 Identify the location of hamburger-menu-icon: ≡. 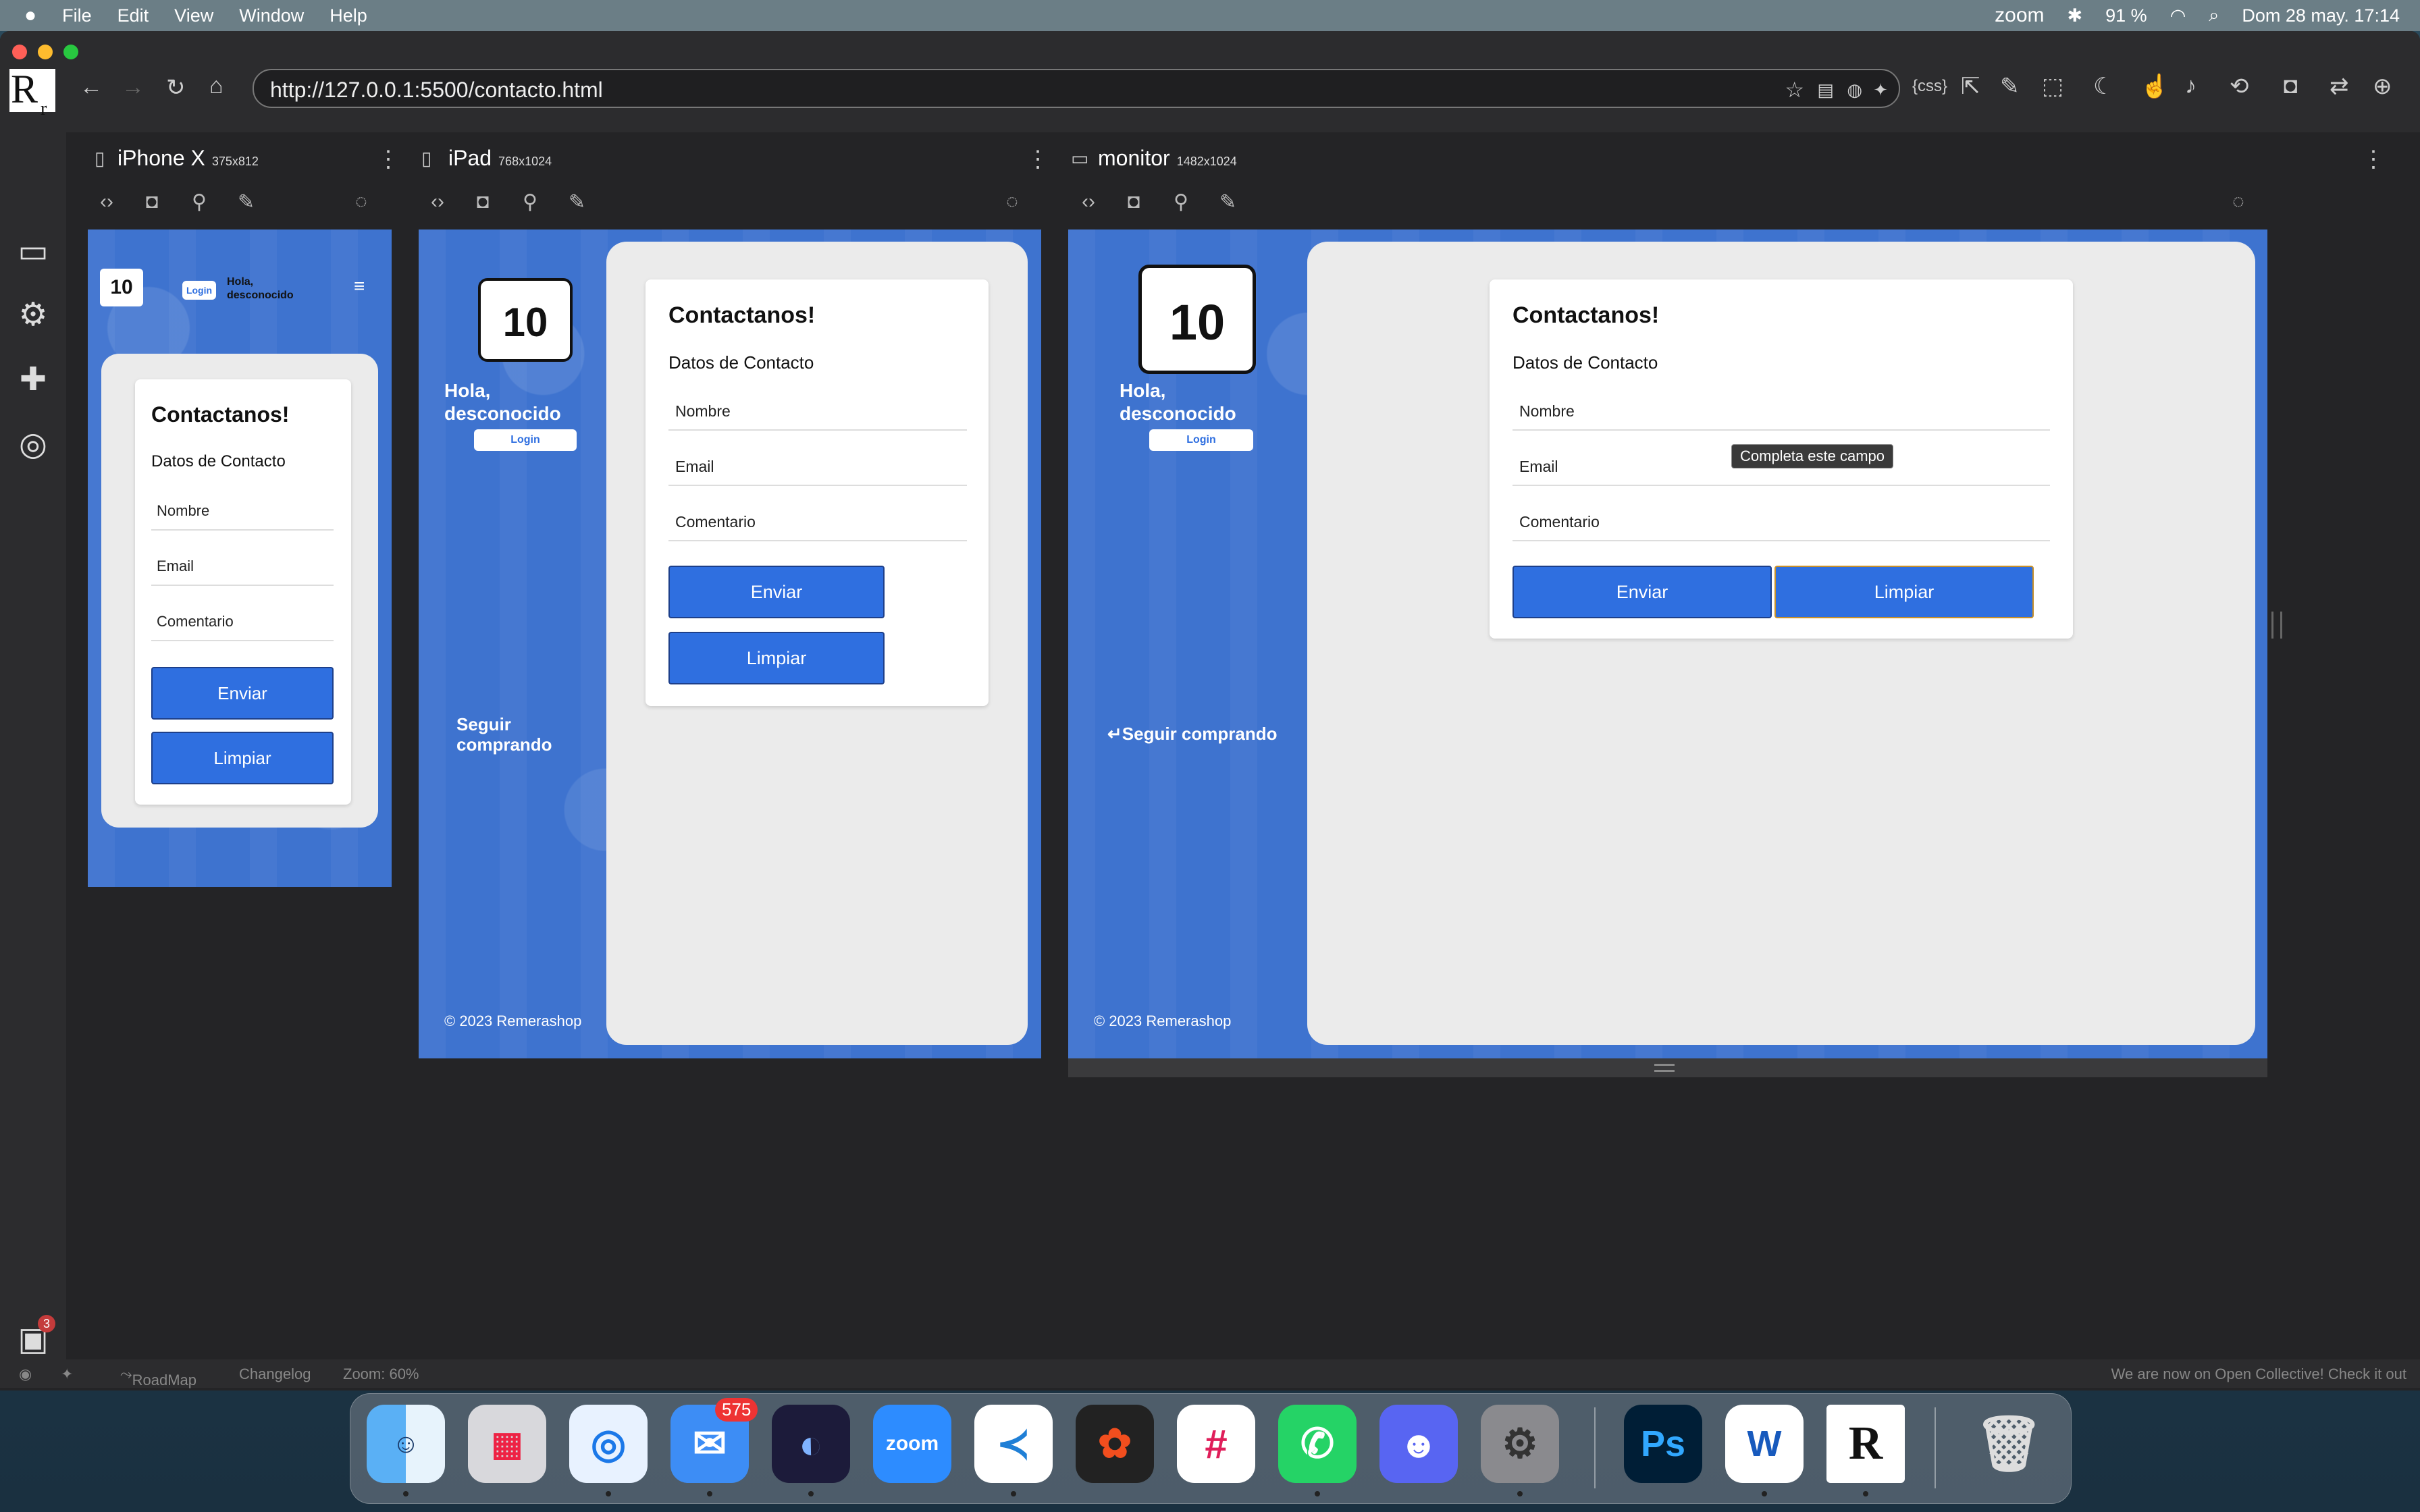
(359, 286).